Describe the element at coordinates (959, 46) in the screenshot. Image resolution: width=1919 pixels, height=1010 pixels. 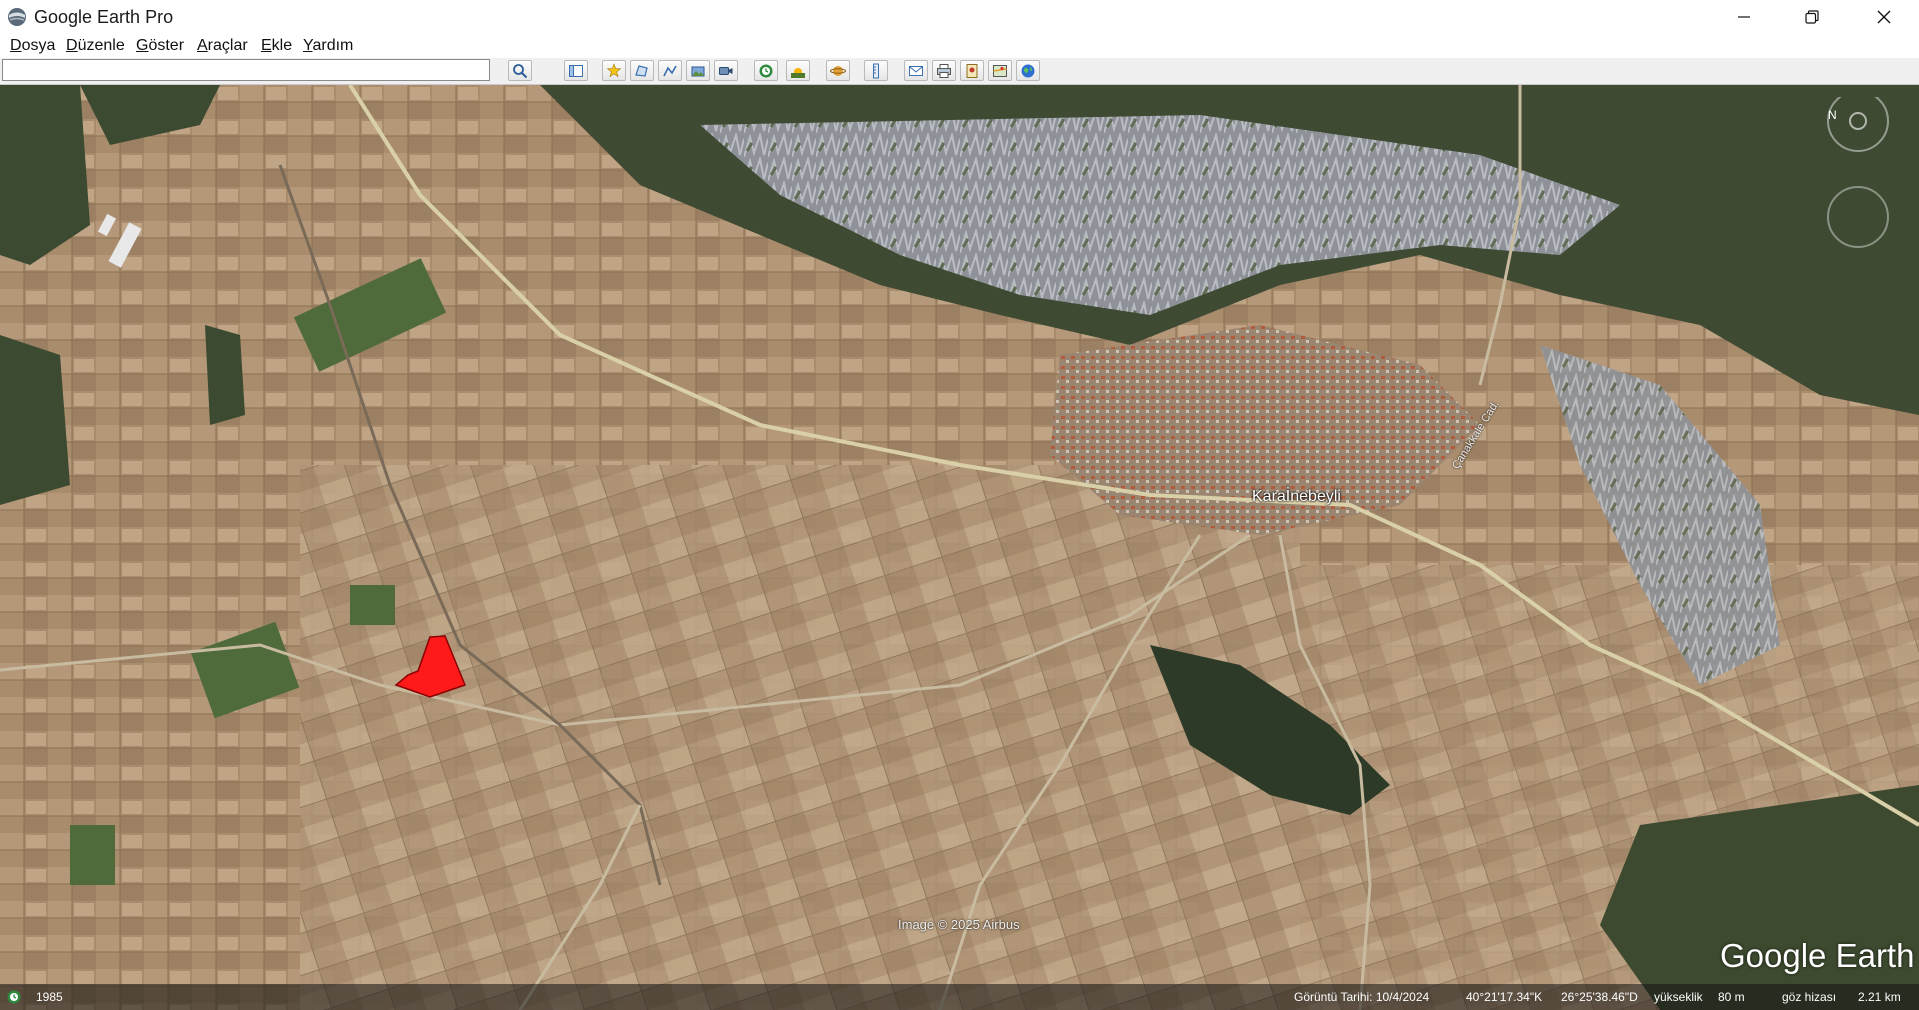
I see `menu-bar: Dosya Düzenle Göster Araçlar Ekle Yardım` at that location.